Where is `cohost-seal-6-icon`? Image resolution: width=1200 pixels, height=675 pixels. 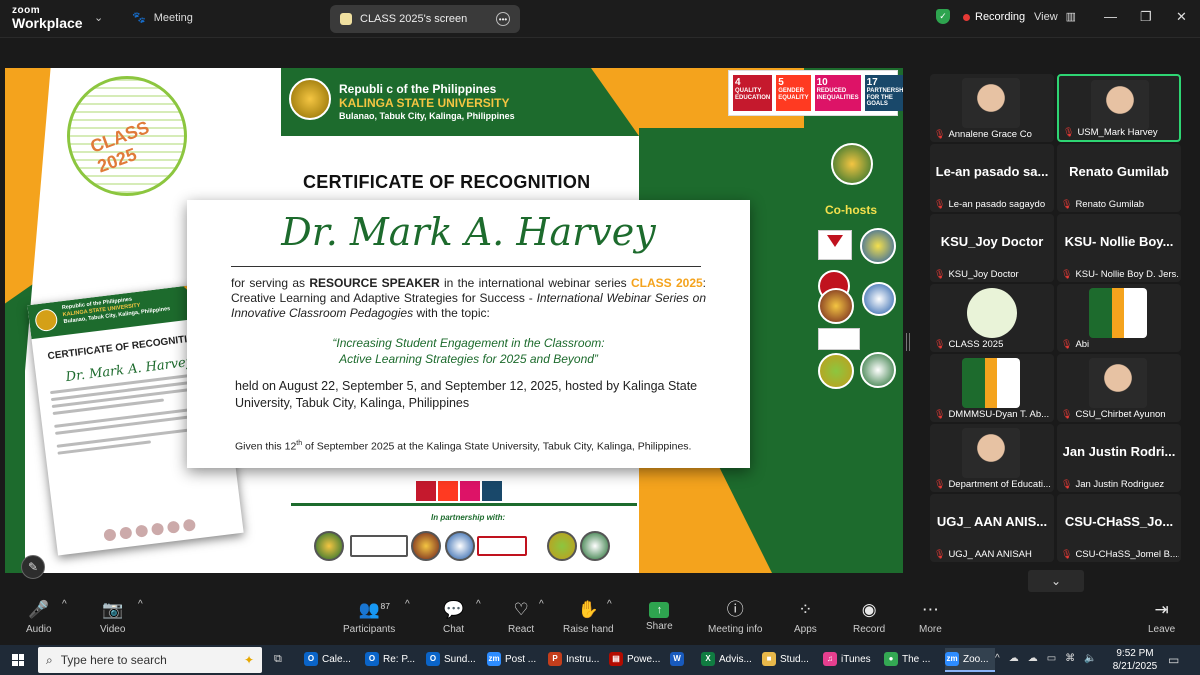 cohost-seal-6-icon is located at coordinates (878, 370).